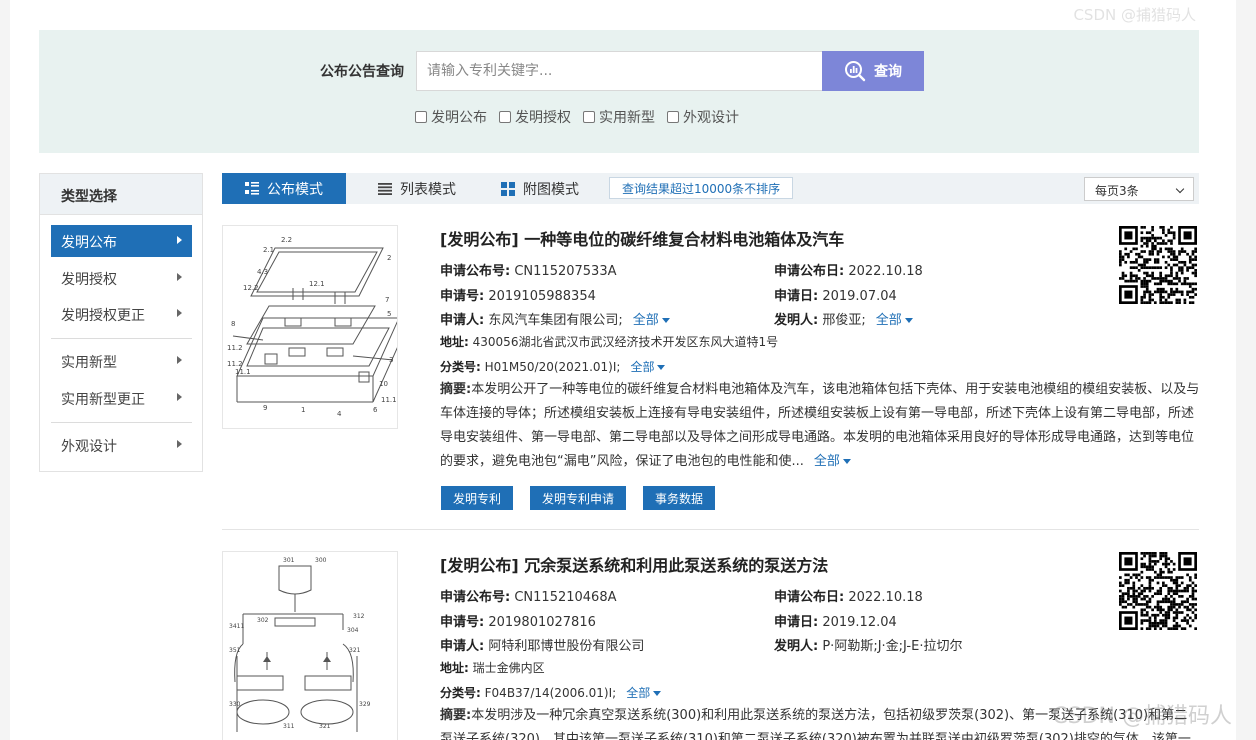 The height and width of the screenshot is (740, 1256). What do you see at coordinates (391, 360) in the screenshot?
I see `svg-text: 3` at bounding box center [391, 360].